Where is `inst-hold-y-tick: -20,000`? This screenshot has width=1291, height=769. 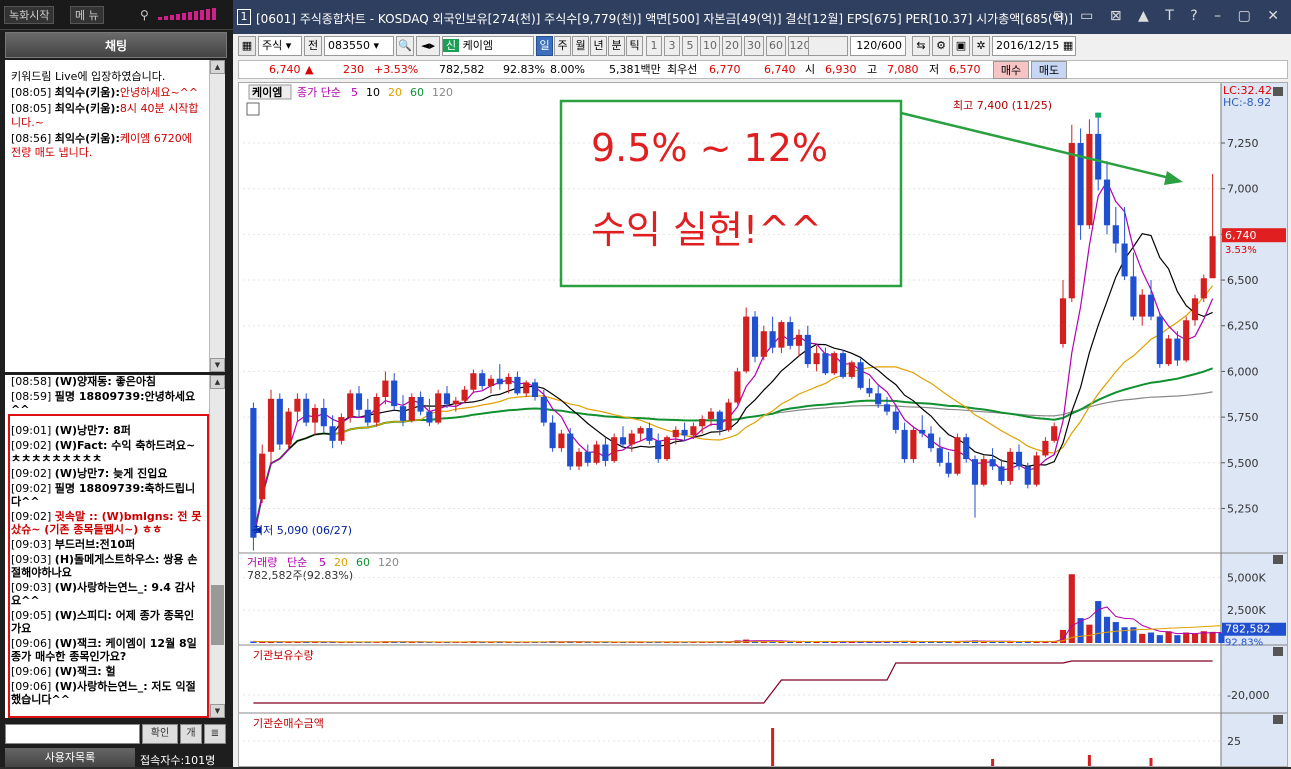
inst-hold-y-tick: -20,000 is located at coordinates (1248, 695).